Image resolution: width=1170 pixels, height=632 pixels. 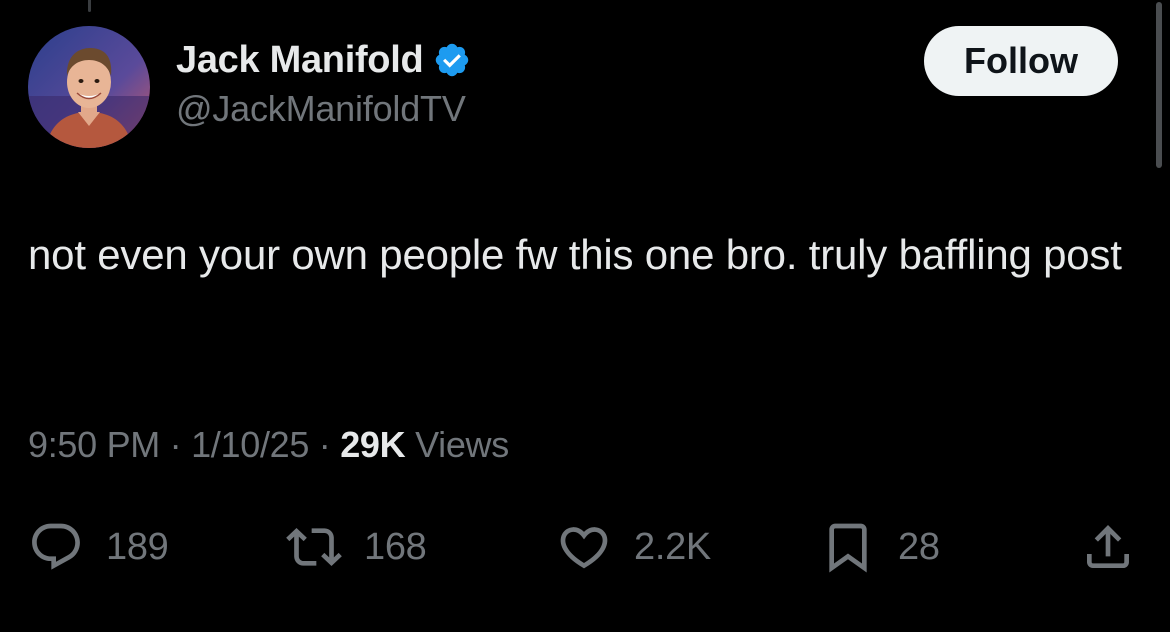 I want to click on display-name: Jack Manifold, so click(x=300, y=60).